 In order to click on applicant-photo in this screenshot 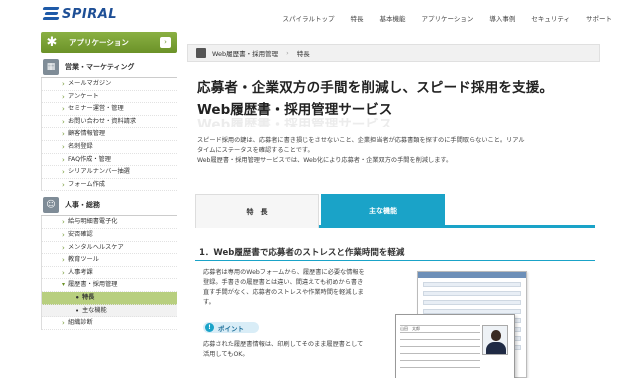, I will do `click(495, 340)`.